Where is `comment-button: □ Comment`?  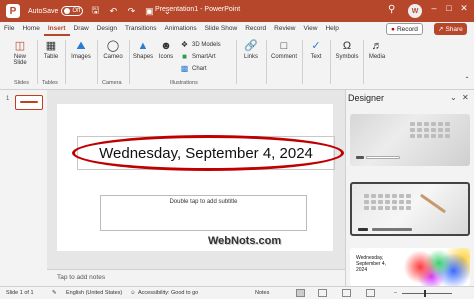
comment-button: □ Comment is located at coordinates (284, 50).